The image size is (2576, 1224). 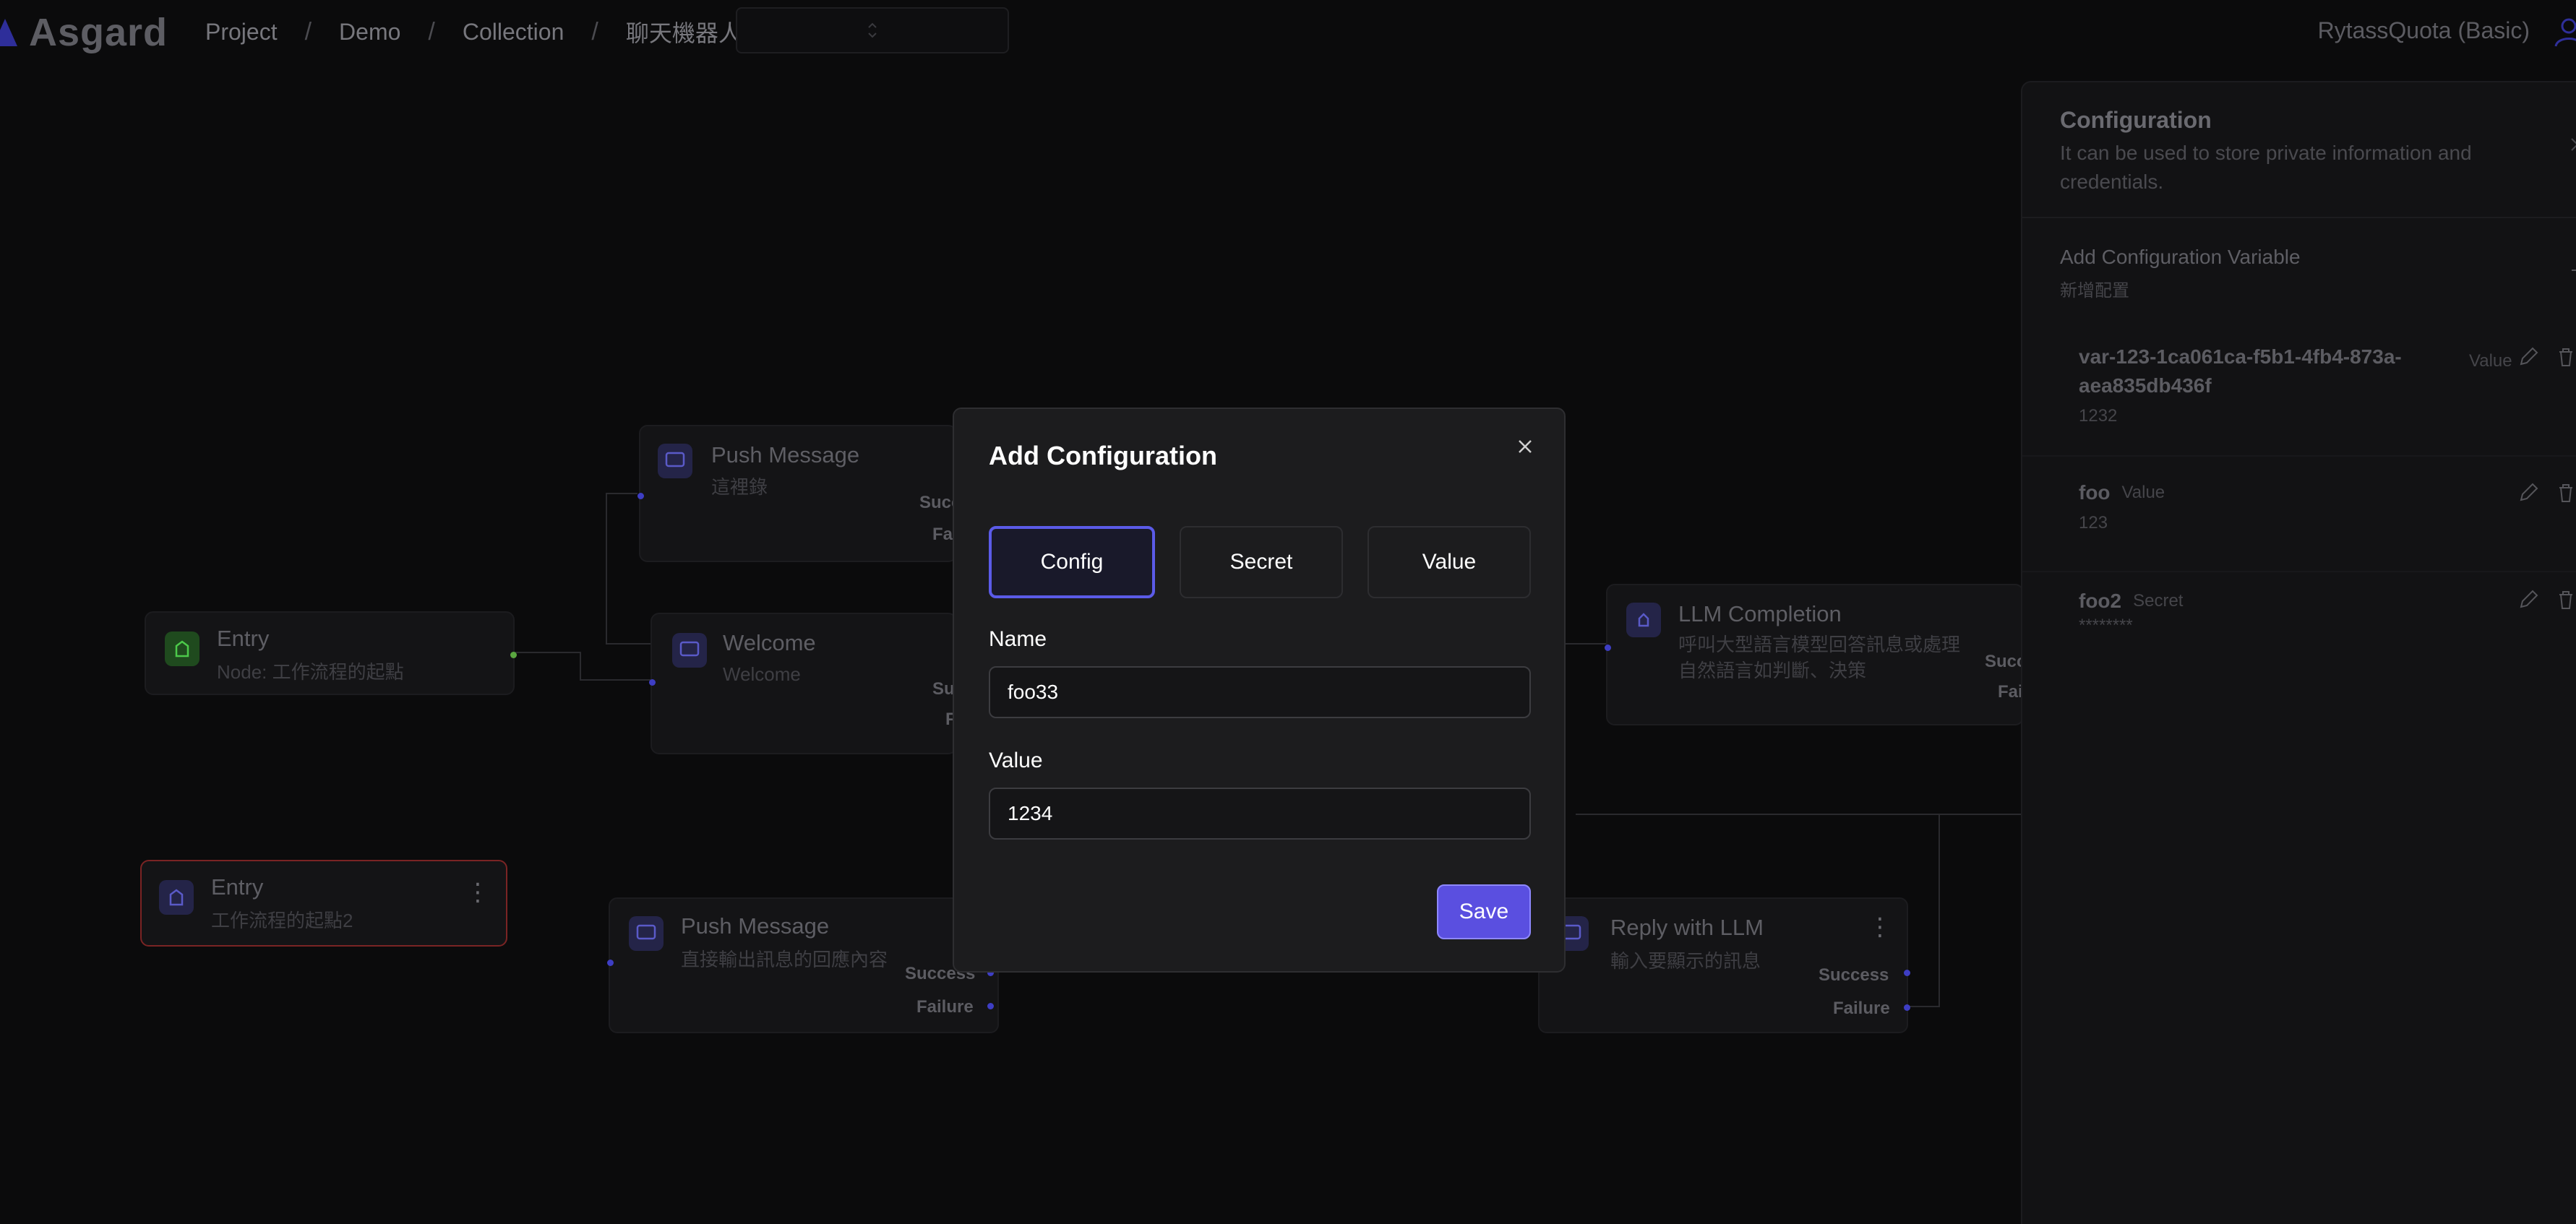 I want to click on node-title: Entry, so click(x=237, y=887).